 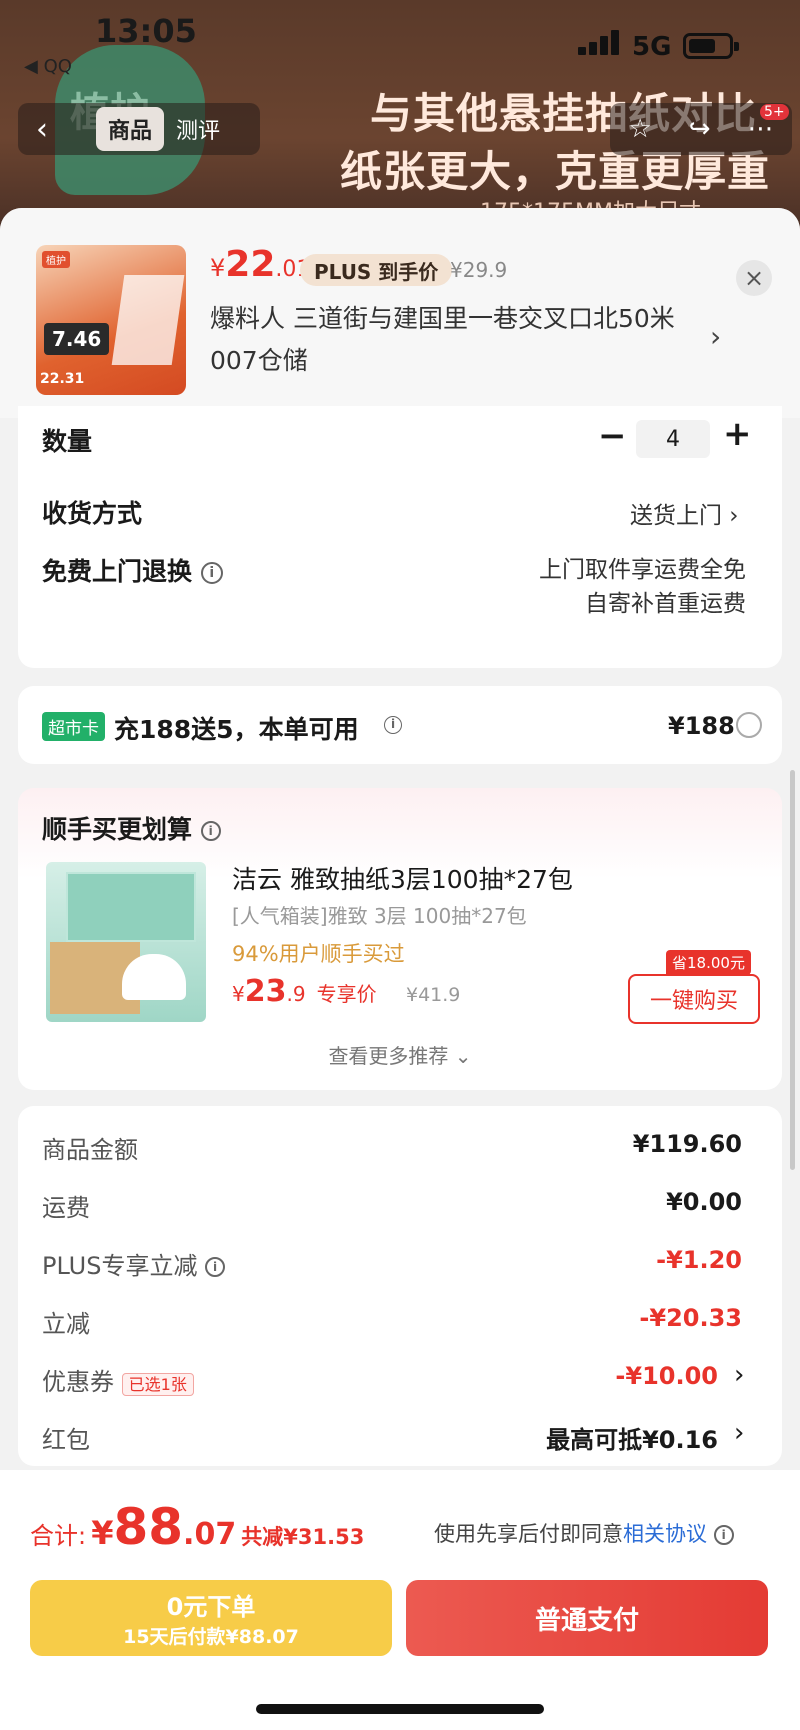 What do you see at coordinates (218, 268) in the screenshot?
I see `price-yen: ¥` at bounding box center [218, 268].